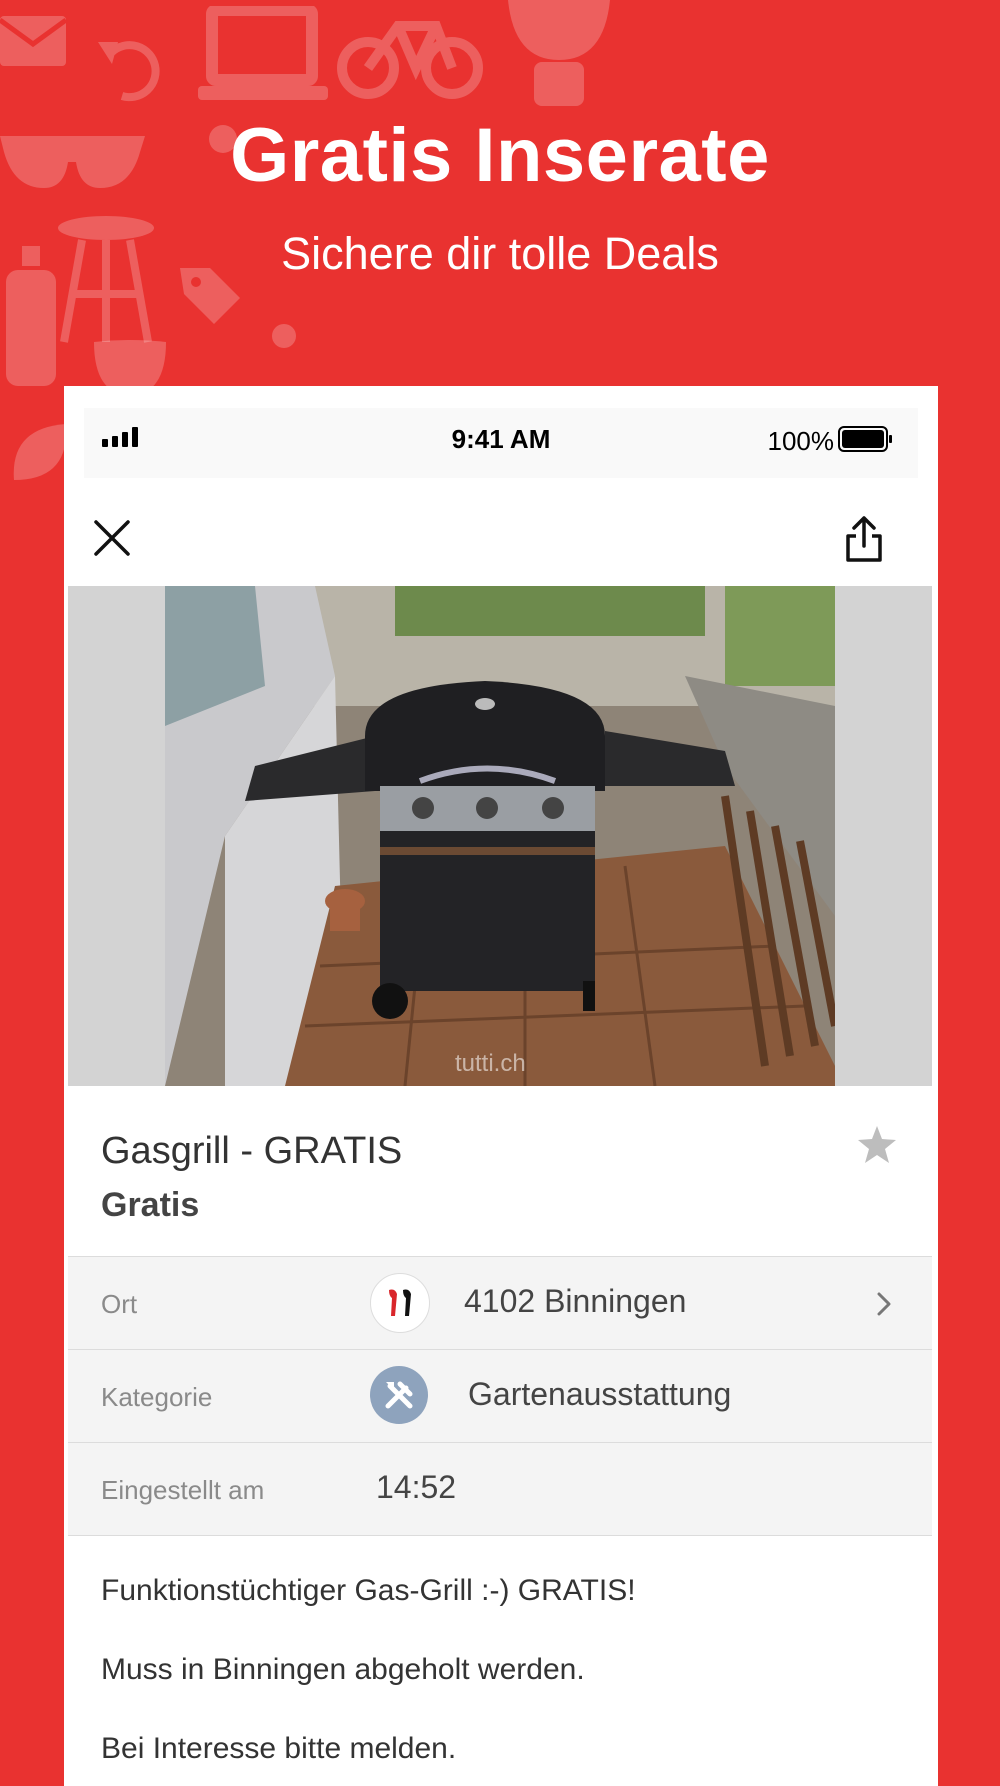  What do you see at coordinates (801, 441) in the screenshot?
I see `battery-percent: 100%` at bounding box center [801, 441].